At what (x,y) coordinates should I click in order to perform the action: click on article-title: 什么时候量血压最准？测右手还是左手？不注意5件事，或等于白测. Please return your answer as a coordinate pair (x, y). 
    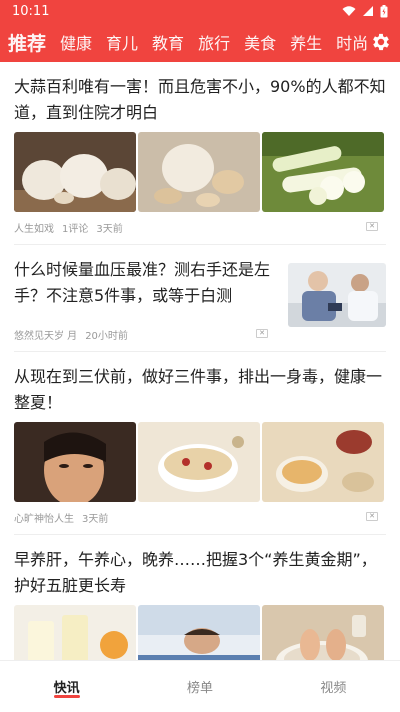
    Looking at the image, I should click on (145, 292).